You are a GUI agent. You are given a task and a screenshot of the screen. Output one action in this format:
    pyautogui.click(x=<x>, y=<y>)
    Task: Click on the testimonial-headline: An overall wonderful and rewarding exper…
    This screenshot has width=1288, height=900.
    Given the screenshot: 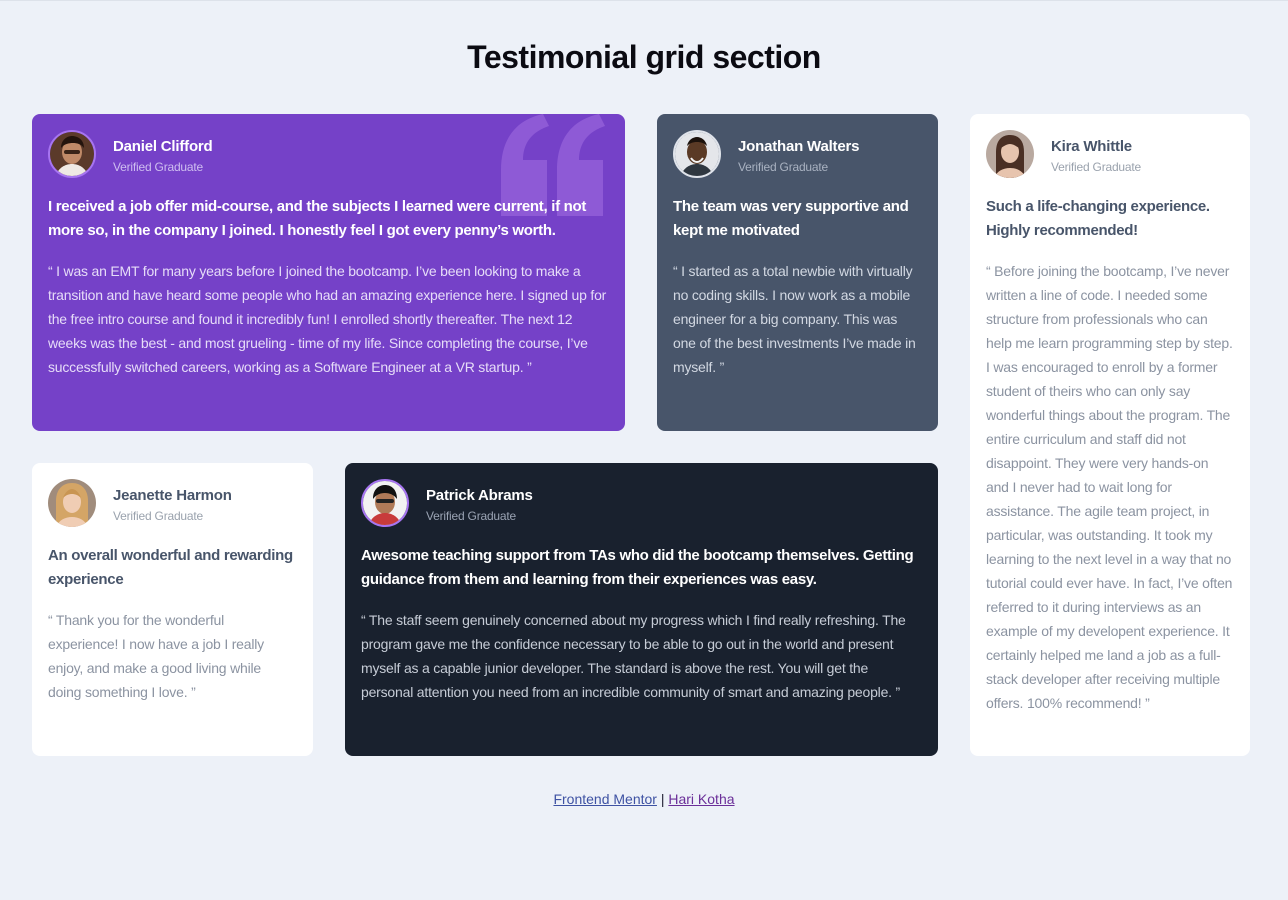 What is the action you would take?
    pyautogui.click(x=170, y=567)
    